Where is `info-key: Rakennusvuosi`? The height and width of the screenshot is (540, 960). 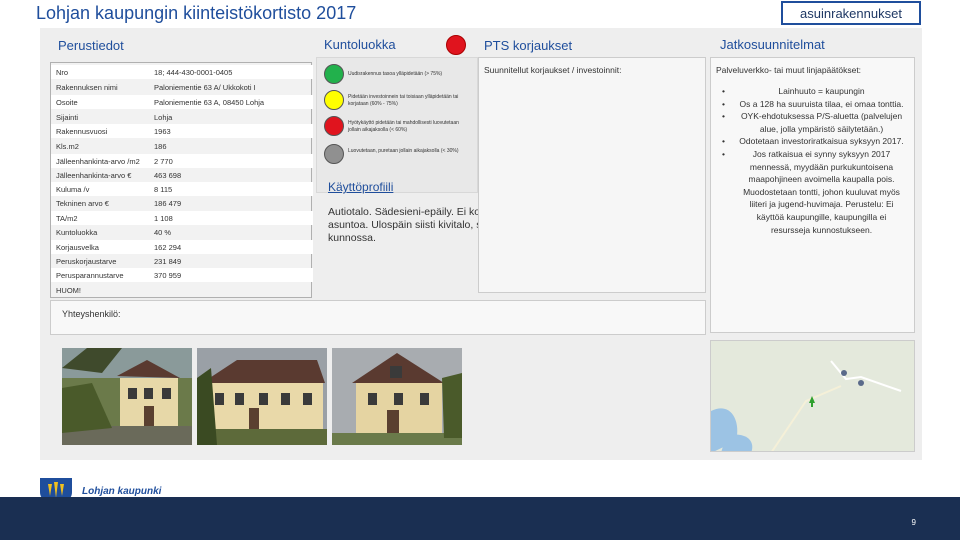
info-key: Rakennusvuosi is located at coordinates (82, 131).